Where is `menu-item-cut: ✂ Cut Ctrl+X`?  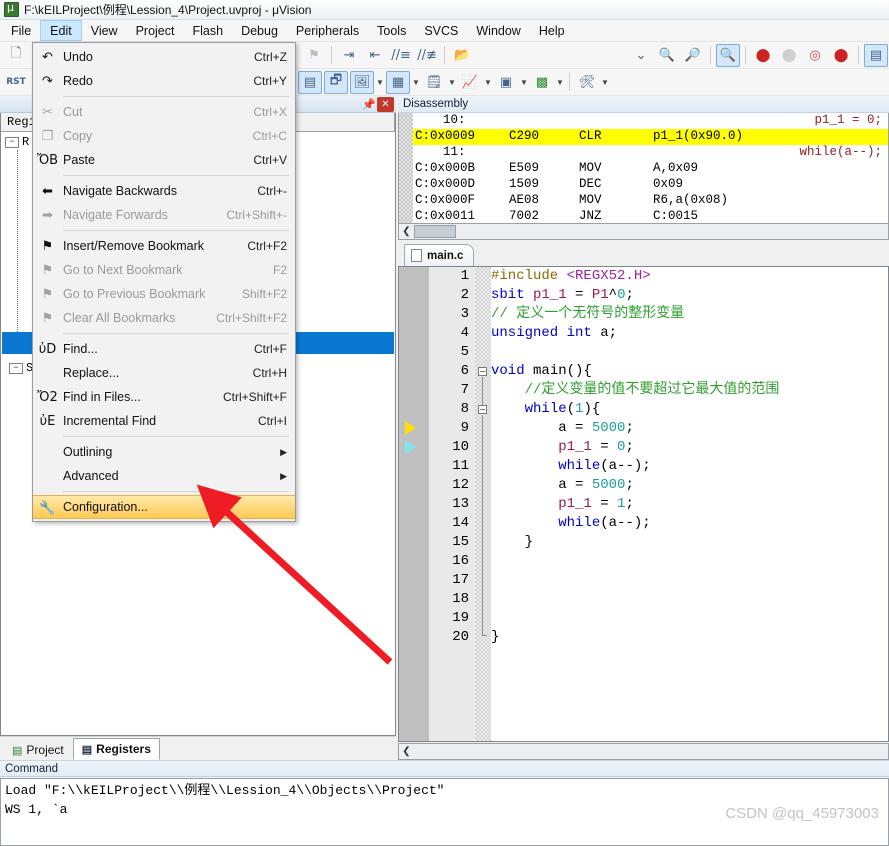
menu-item-cut: ✂ Cut Ctrl+X is located at coordinates (164, 112).